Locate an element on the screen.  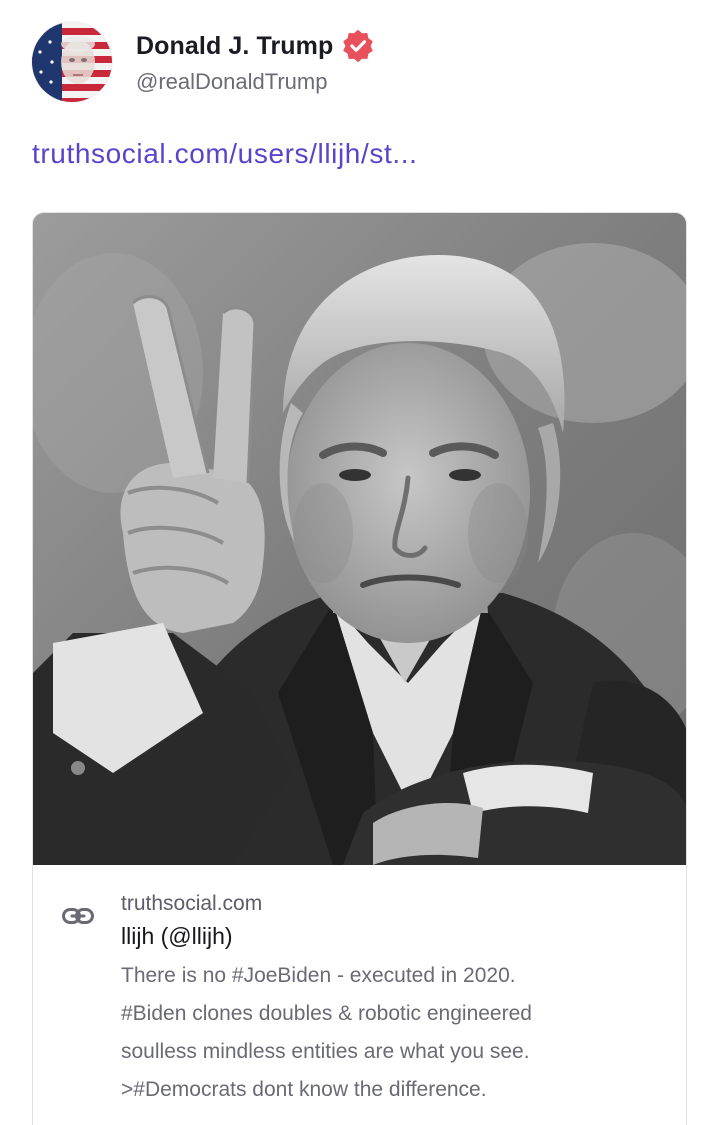
author-identity: Donald J. Trump @realDonaldTrump is located at coordinates (255, 62).